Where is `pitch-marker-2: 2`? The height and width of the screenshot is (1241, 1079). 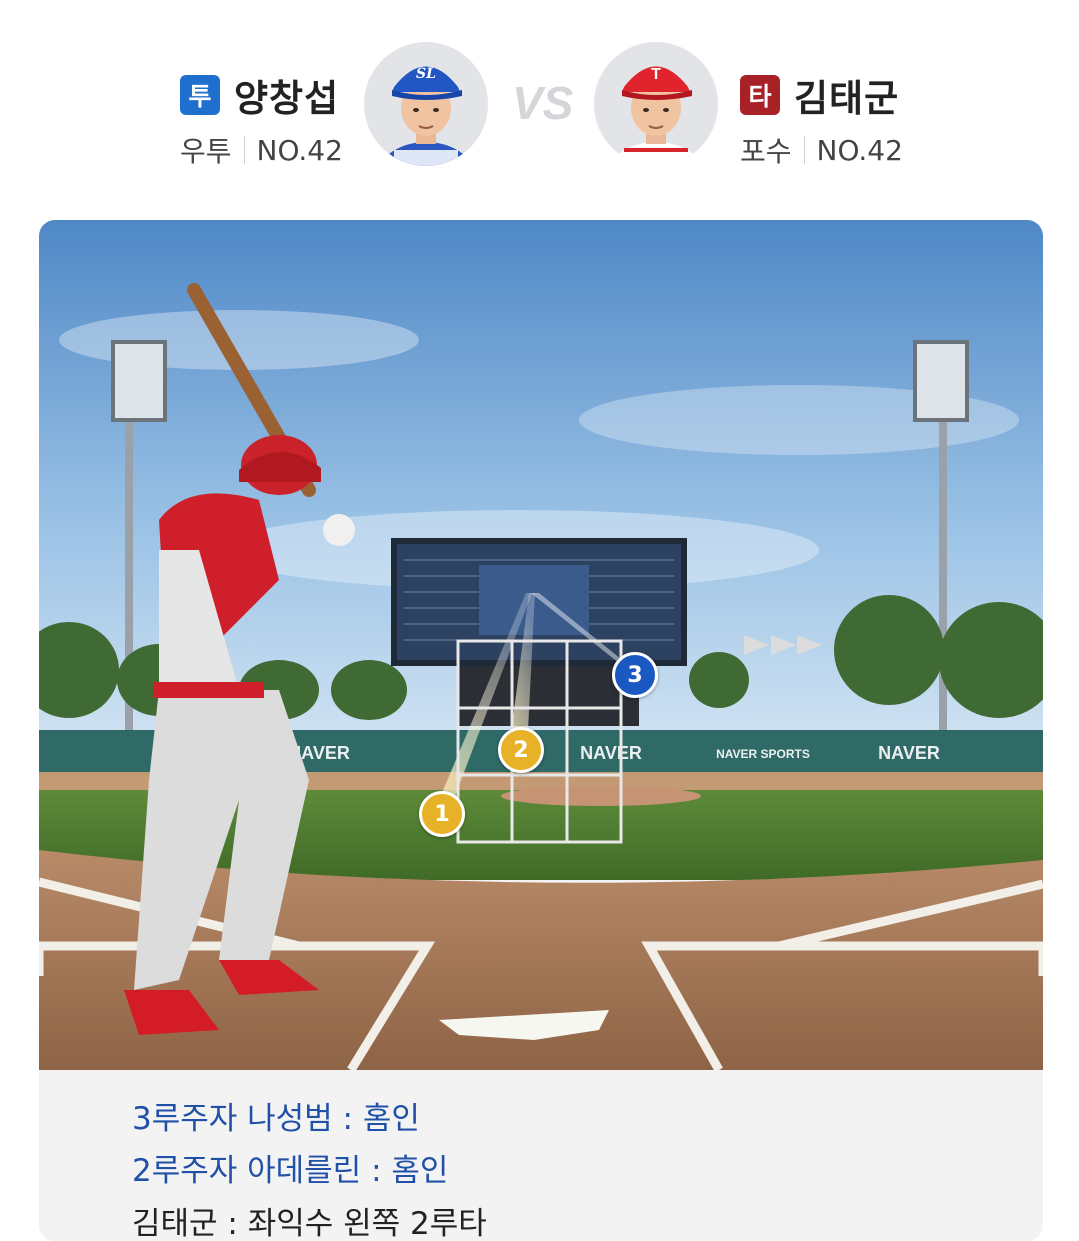 pitch-marker-2: 2 is located at coordinates (521, 750).